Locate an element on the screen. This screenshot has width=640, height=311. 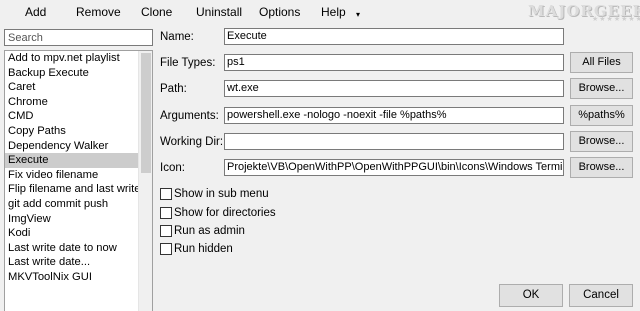
file-types-label: File Types: is located at coordinates (188, 63).